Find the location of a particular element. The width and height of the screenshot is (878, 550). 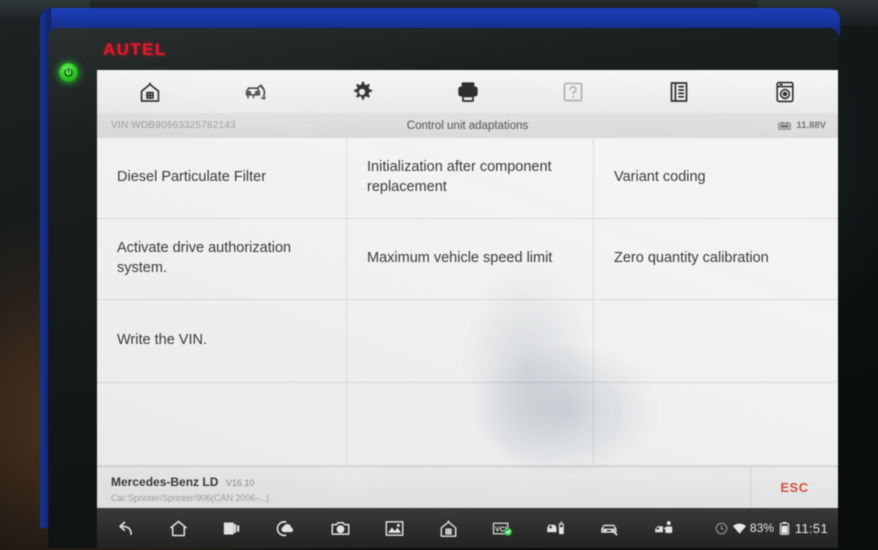

nav-diagnostics-button is located at coordinates (664, 528).